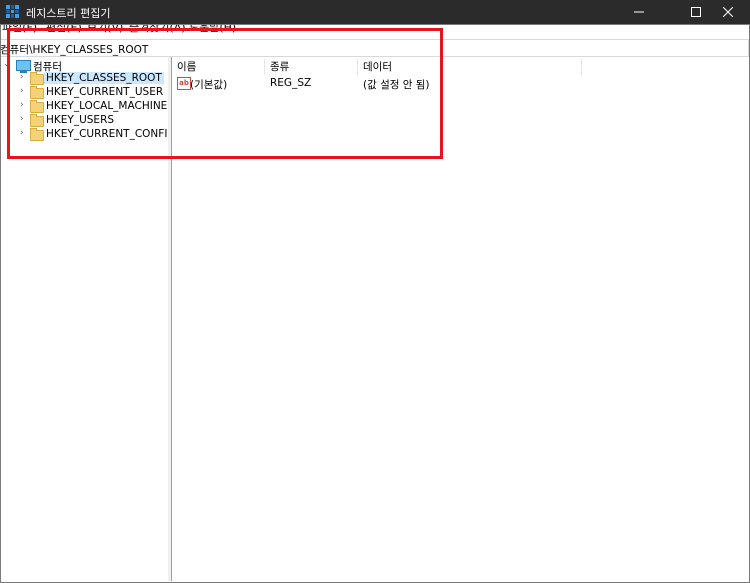 The image size is (750, 583). What do you see at coordinates (291, 83) in the screenshot?
I see `value-type: REG_SZ` at bounding box center [291, 83].